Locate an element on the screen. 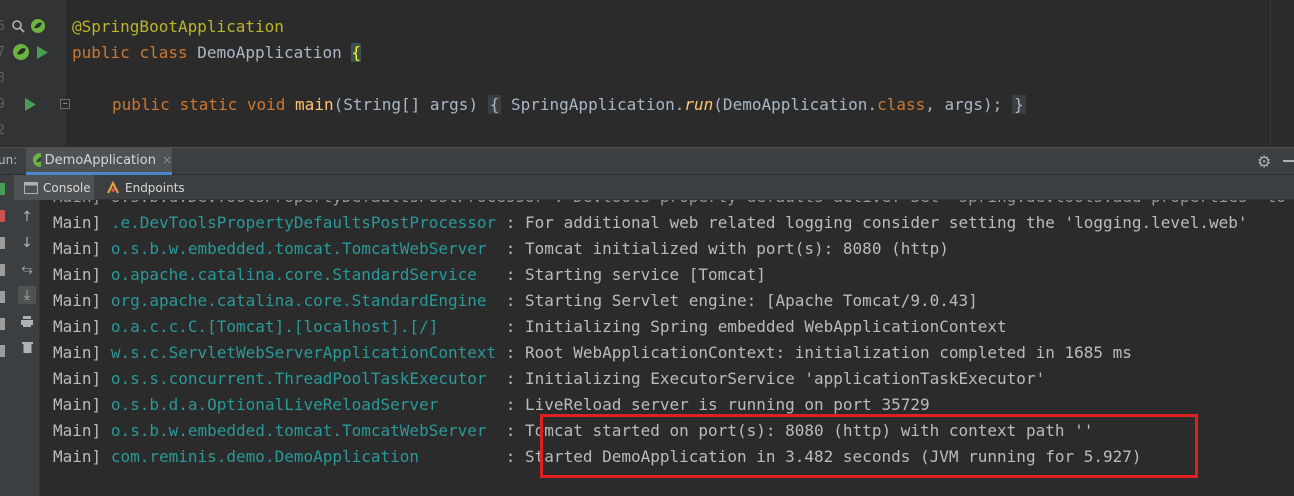  right-margin-guide is located at coordinates (1270, 73).